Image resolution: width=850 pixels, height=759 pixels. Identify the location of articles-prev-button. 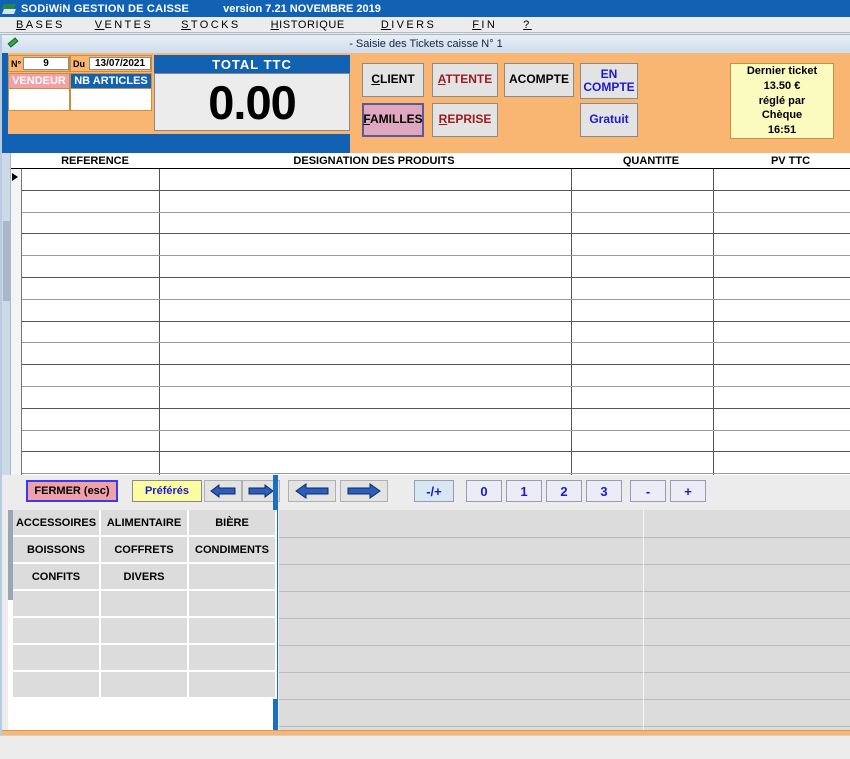
(312, 491).